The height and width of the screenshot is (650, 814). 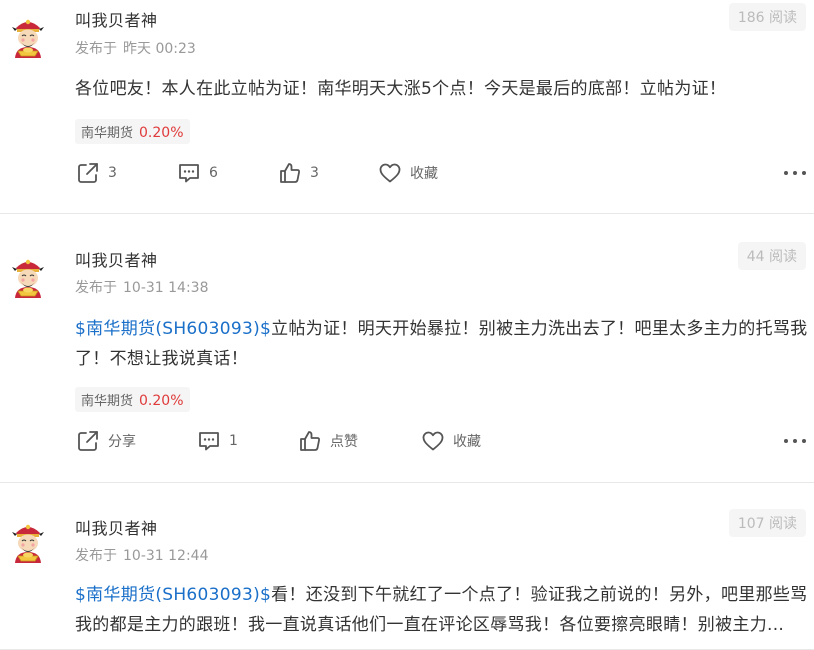 What do you see at coordinates (401, 89) in the screenshot?
I see `post-text: 各位吧友！本人在此立帖为证！南华明天大涨5个点！今天是最后的底部！立帖为证！` at bounding box center [401, 89].